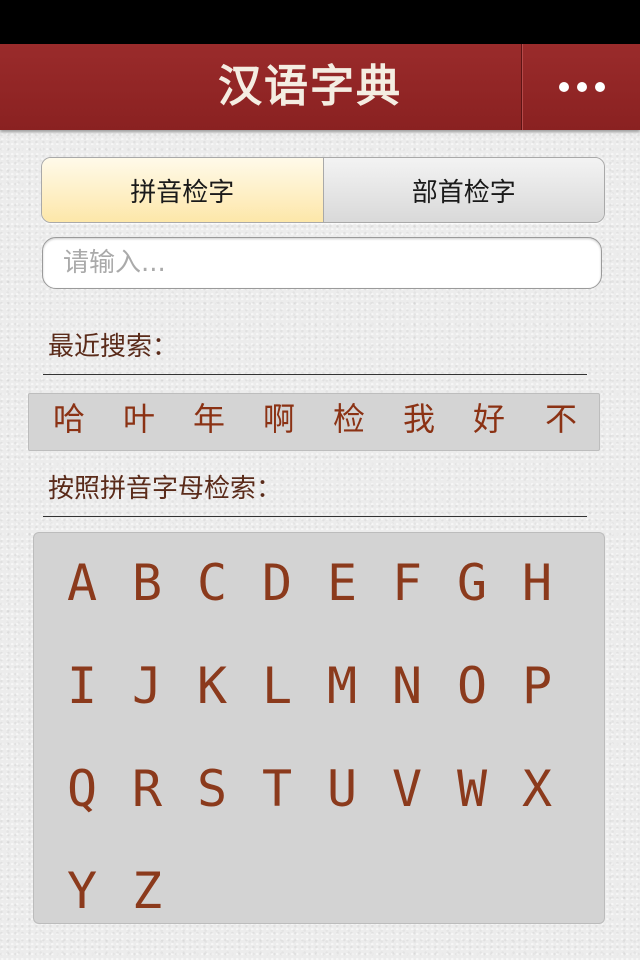 The height and width of the screenshot is (960, 640). Describe the element at coordinates (82, 686) in the screenshot. I see `letter-i: I` at that location.